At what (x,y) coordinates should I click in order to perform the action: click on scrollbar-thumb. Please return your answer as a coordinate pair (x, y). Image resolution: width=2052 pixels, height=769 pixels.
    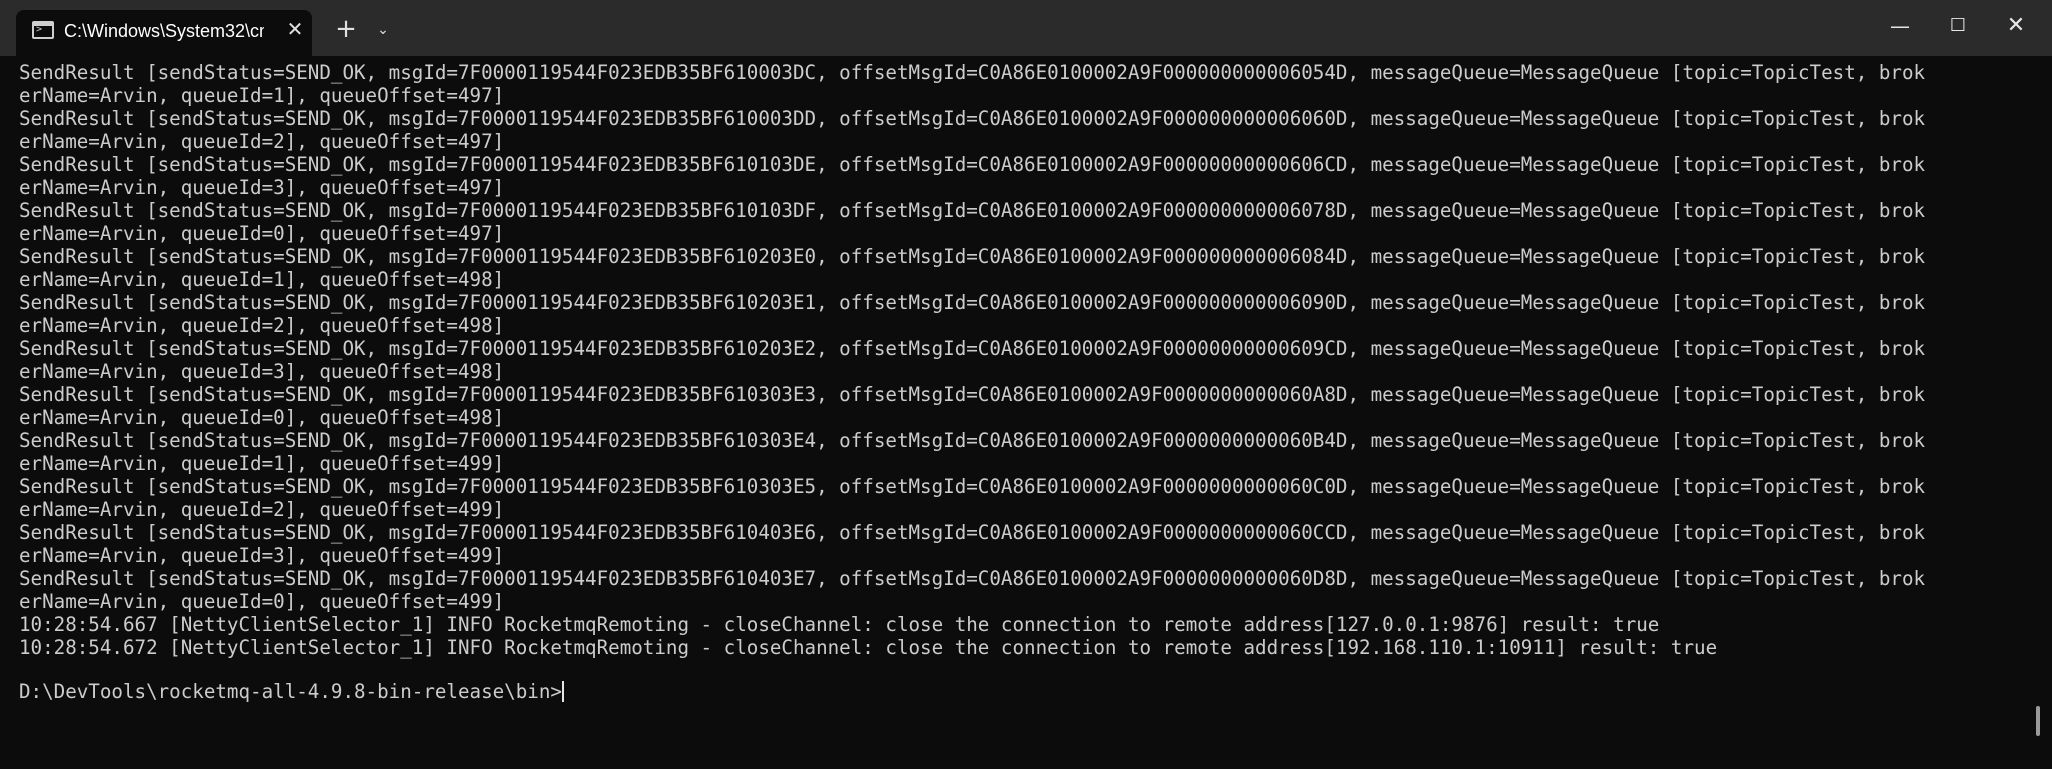
    Looking at the image, I should click on (2038, 721).